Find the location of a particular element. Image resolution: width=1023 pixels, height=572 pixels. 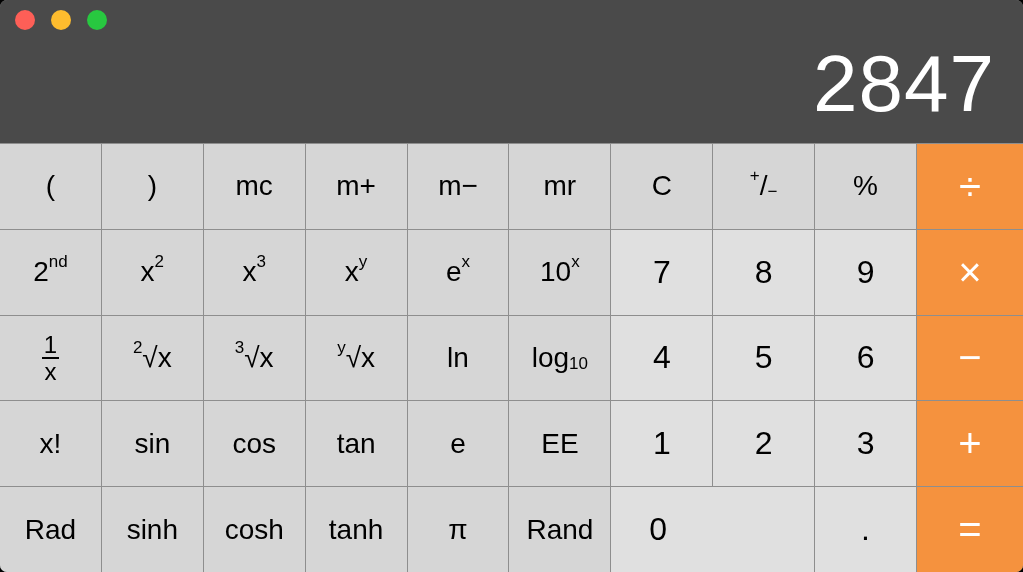

function-key: cosh is located at coordinates (254, 529).